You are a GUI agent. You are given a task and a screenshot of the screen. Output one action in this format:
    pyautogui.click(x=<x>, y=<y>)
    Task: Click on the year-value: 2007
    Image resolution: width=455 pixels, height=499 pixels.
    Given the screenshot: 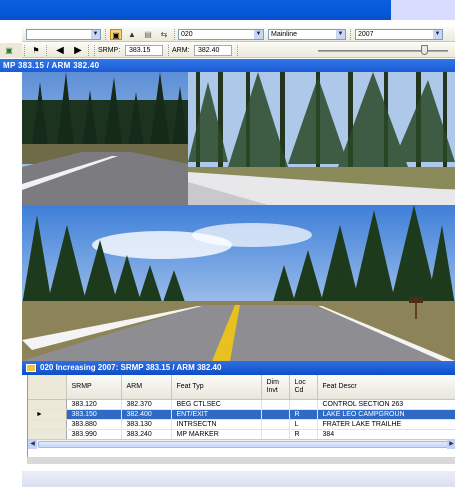 What is the action you would take?
    pyautogui.click(x=366, y=34)
    